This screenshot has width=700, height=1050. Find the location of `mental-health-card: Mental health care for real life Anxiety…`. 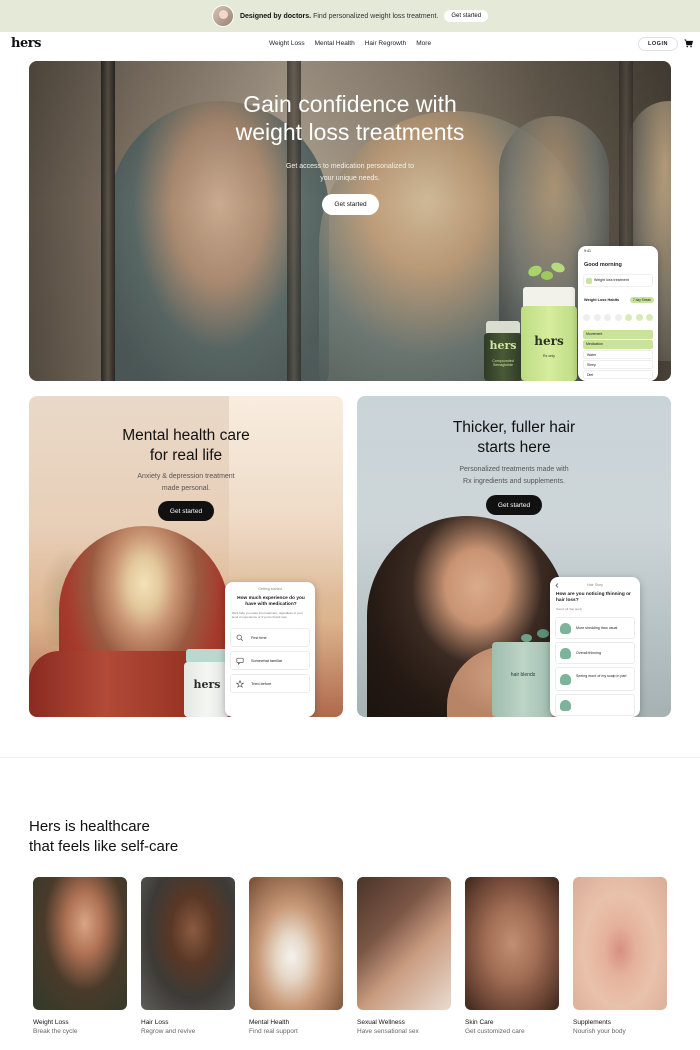

mental-health-card: Mental health care for real life Anxiety… is located at coordinates (186, 556).